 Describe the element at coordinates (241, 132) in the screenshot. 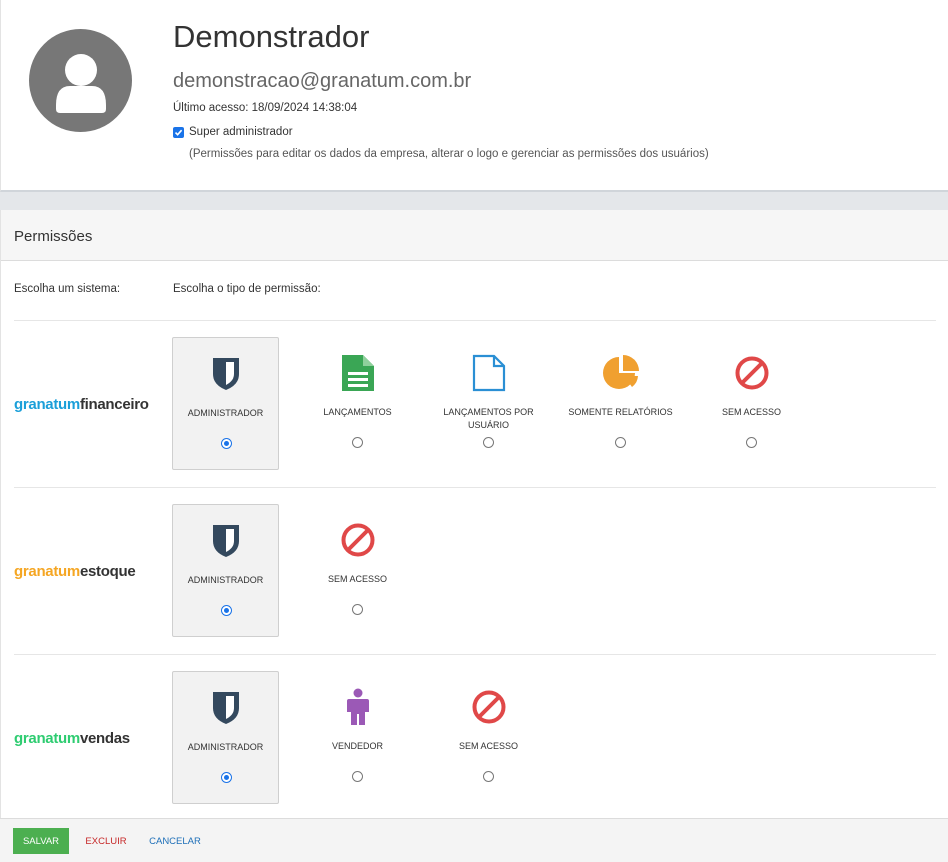

I see `super-admin-label: Super administrador` at that location.